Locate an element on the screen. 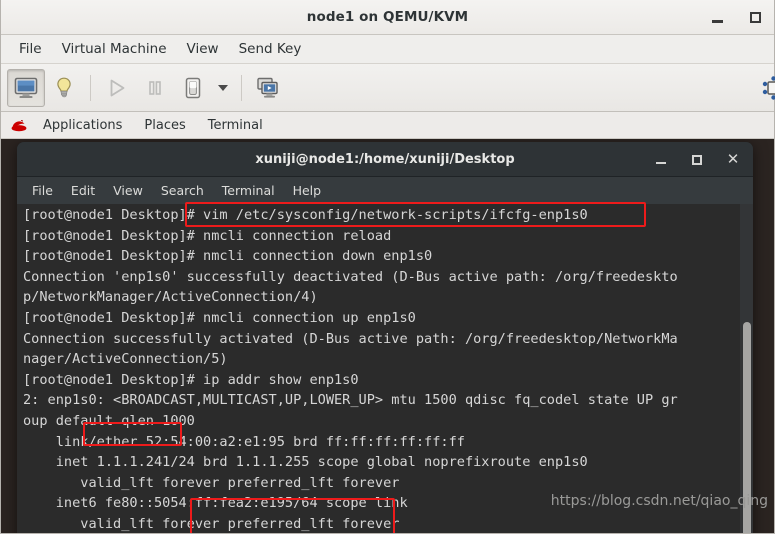 Image resolution: width=775 pixels, height=534 pixels. terminal-menu-help: Help is located at coordinates (307, 190).